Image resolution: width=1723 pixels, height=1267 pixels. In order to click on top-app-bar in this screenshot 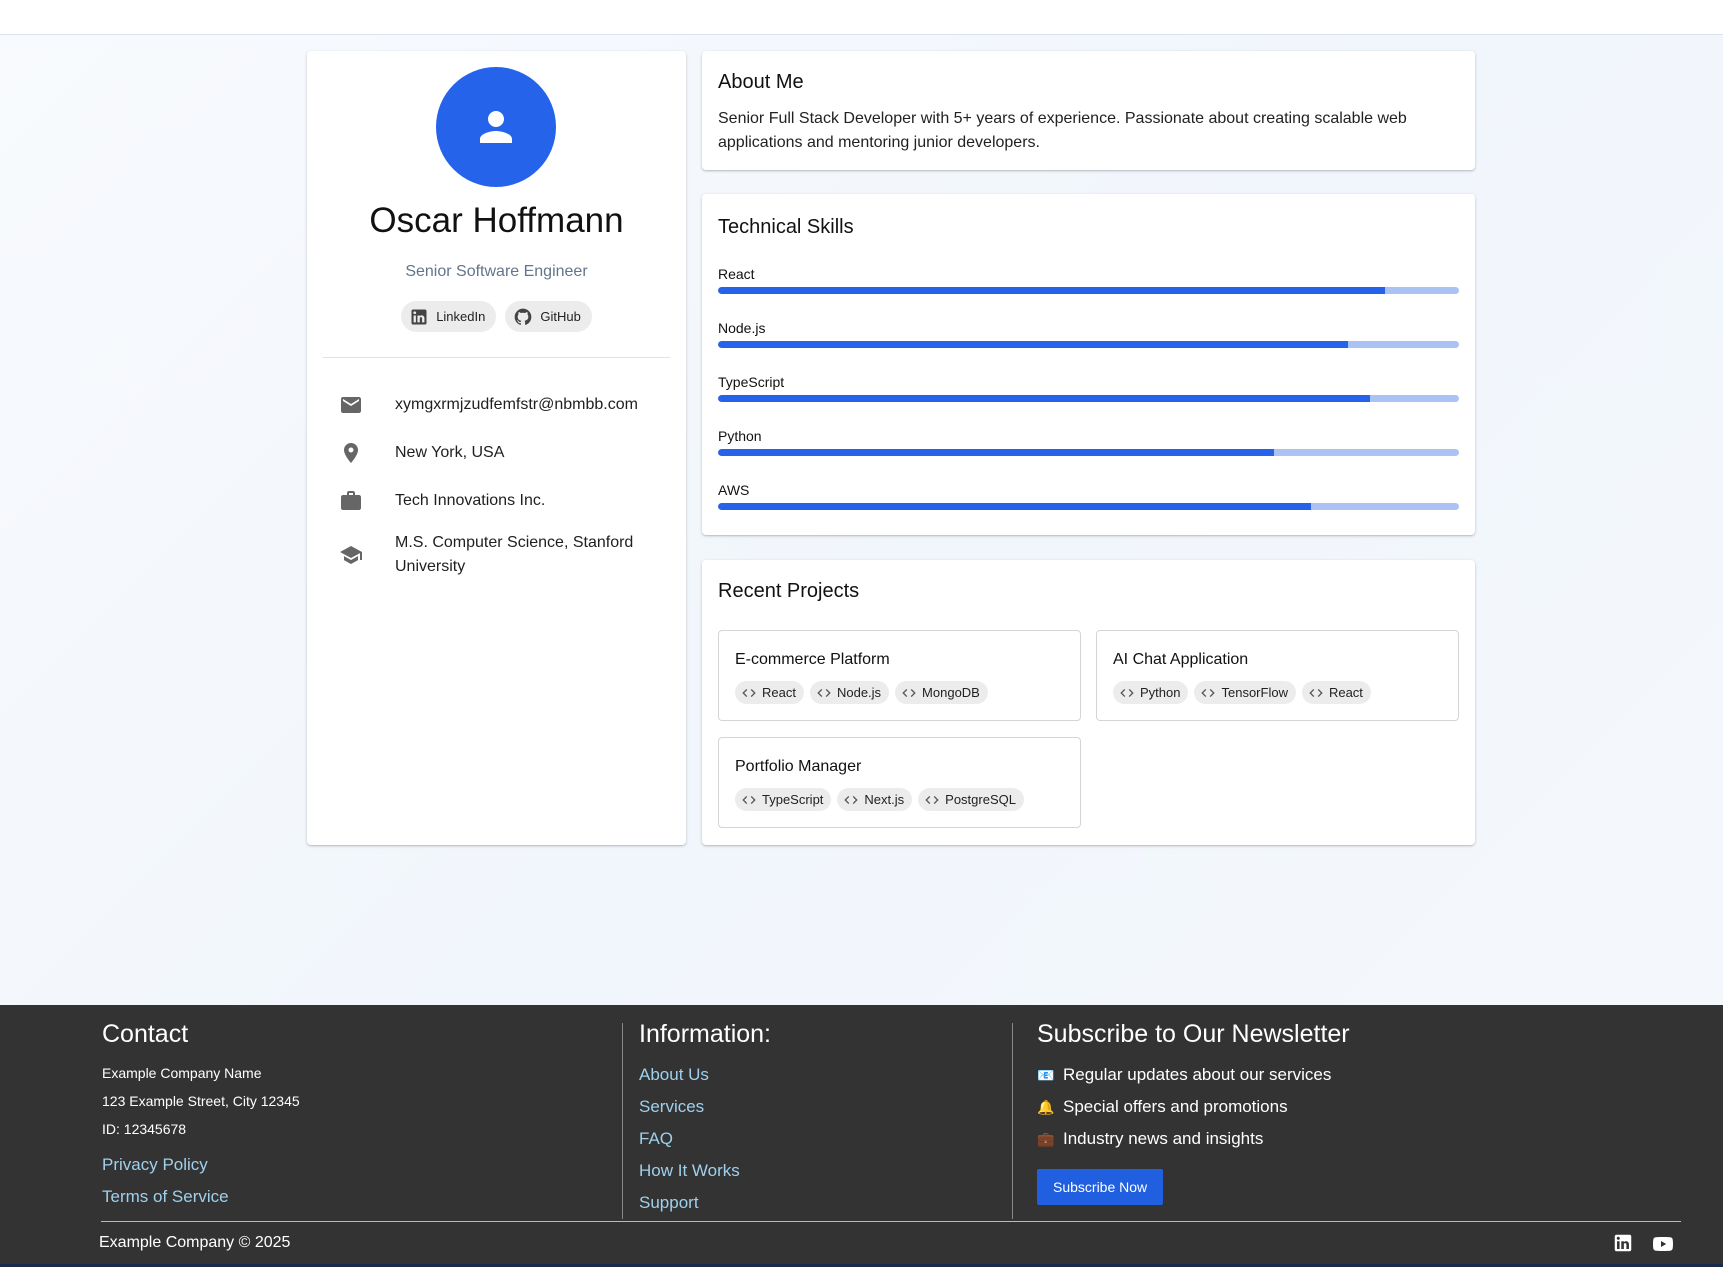, I will do `click(861, 17)`.